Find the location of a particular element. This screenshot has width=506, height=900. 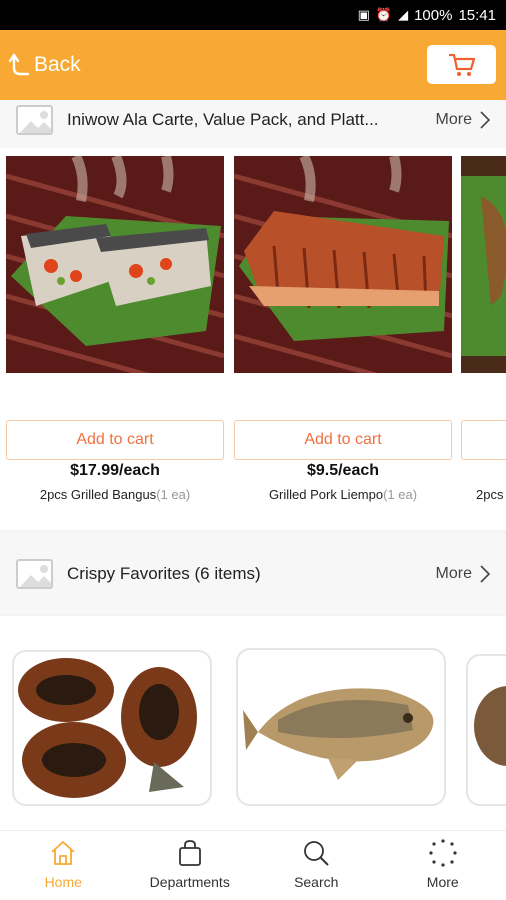

signal-icon: ◢ is located at coordinates (403, 14).